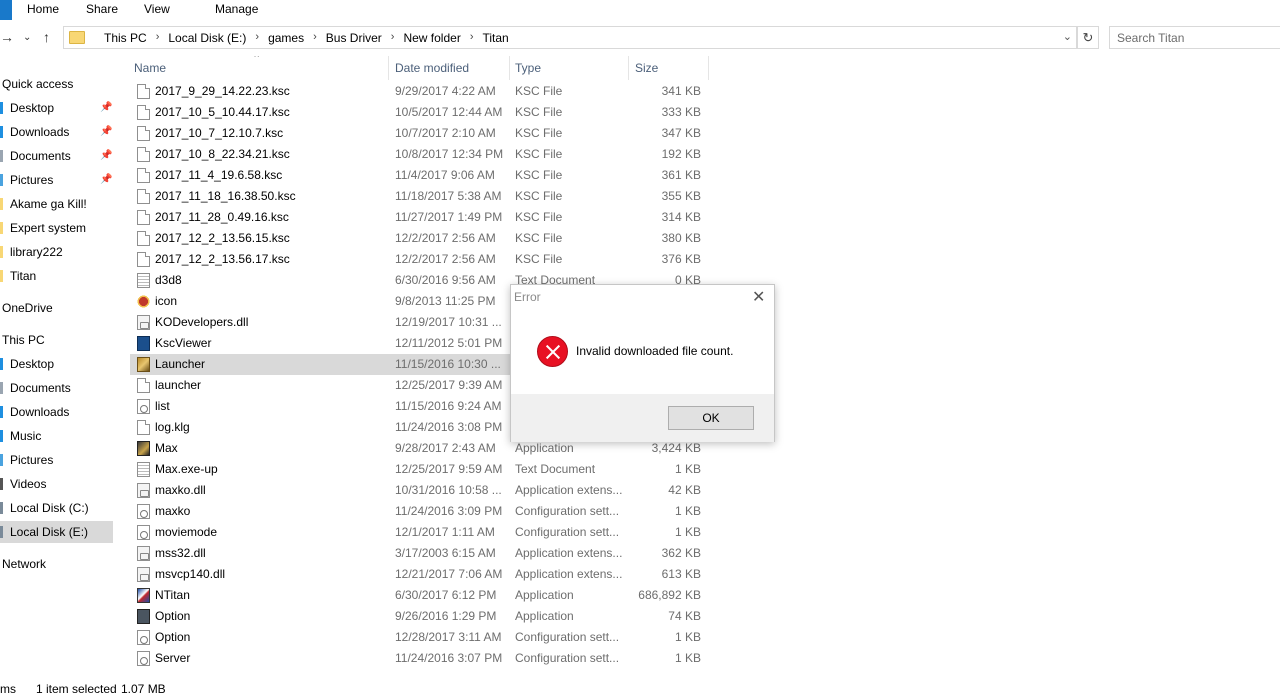  What do you see at coordinates (758, 297) in the screenshot?
I see `close-icon: ✕` at bounding box center [758, 297].